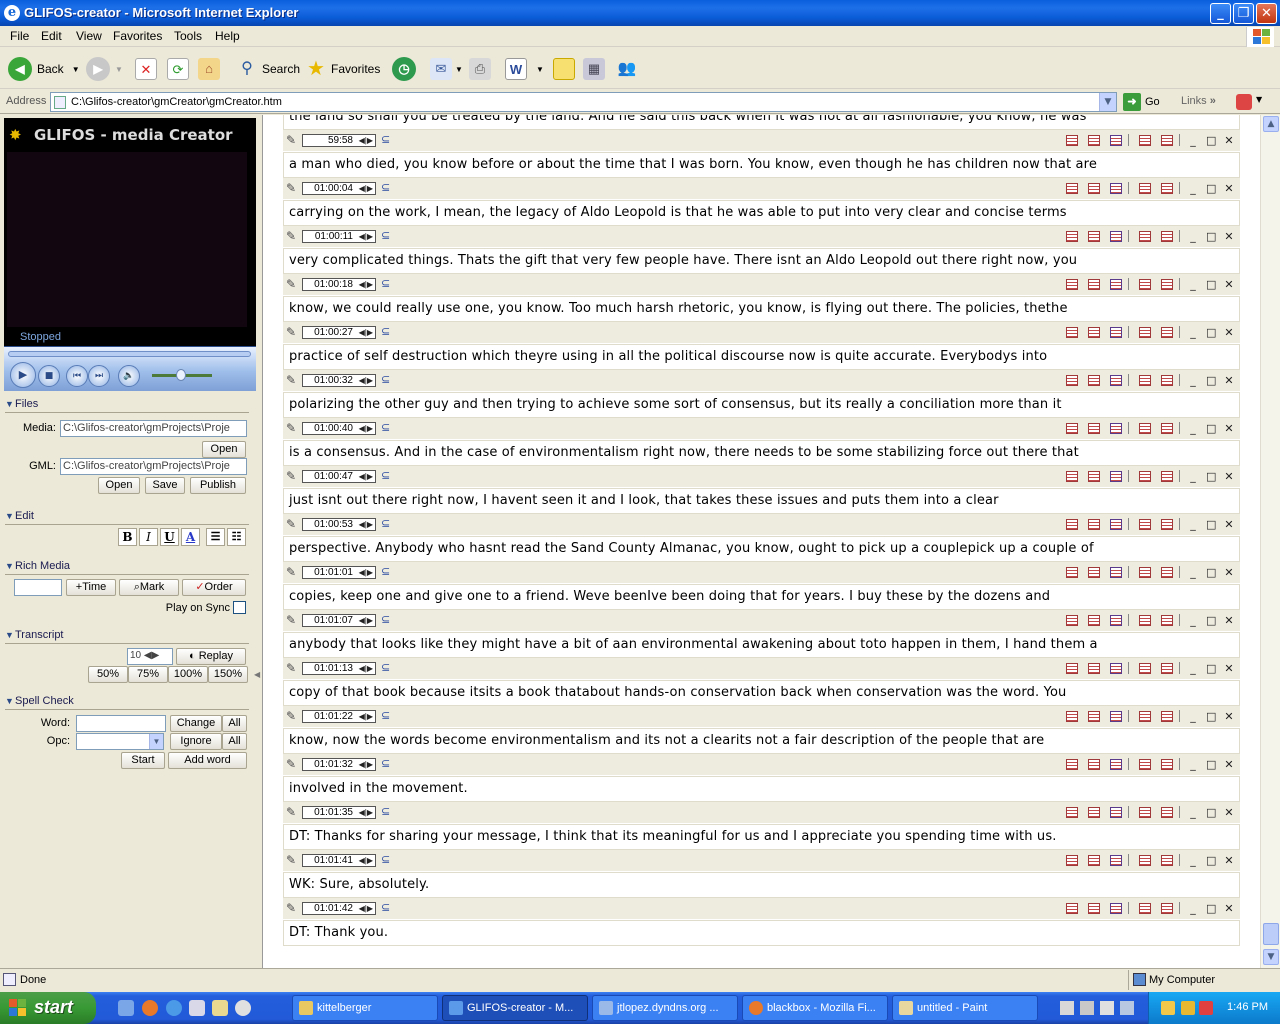  I want to click on quicklaunch-app-icon, so click(197, 1008).